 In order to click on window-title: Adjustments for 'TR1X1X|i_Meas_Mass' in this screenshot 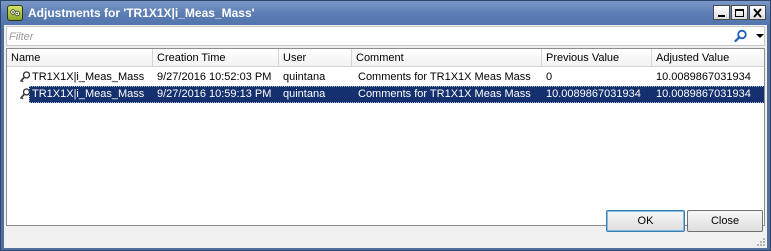, I will do `click(141, 13)`.